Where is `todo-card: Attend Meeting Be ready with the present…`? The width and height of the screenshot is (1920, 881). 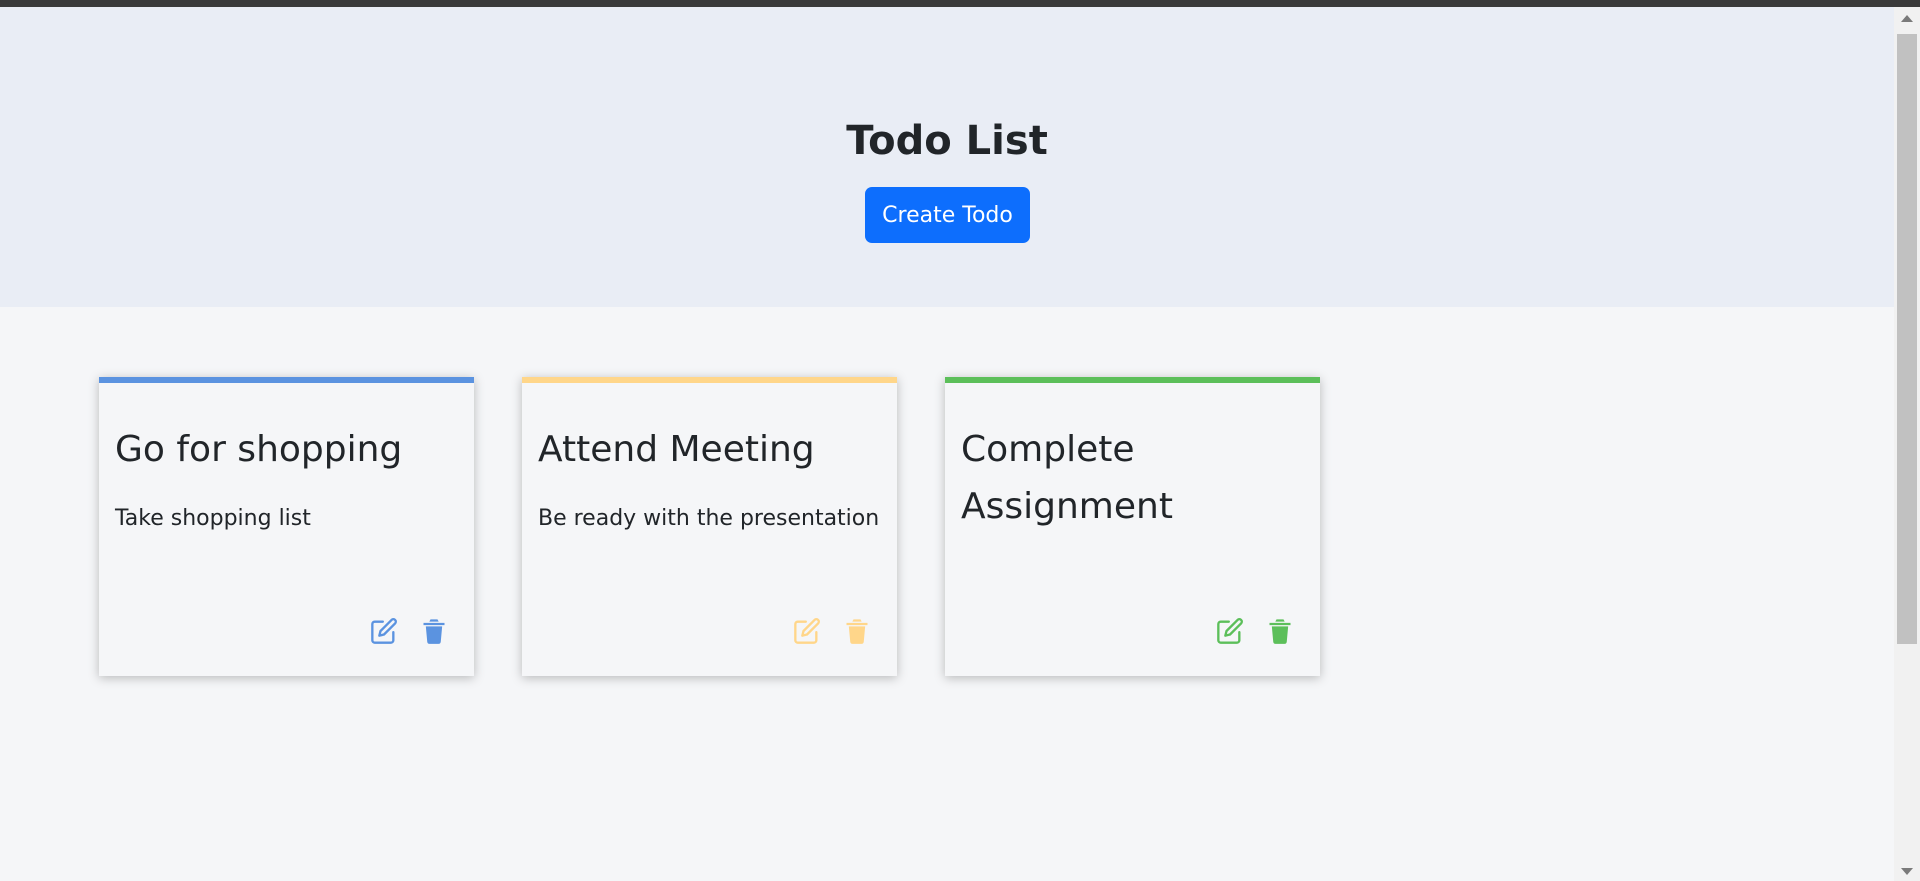 todo-card: Attend Meeting Be ready with the present… is located at coordinates (709, 526).